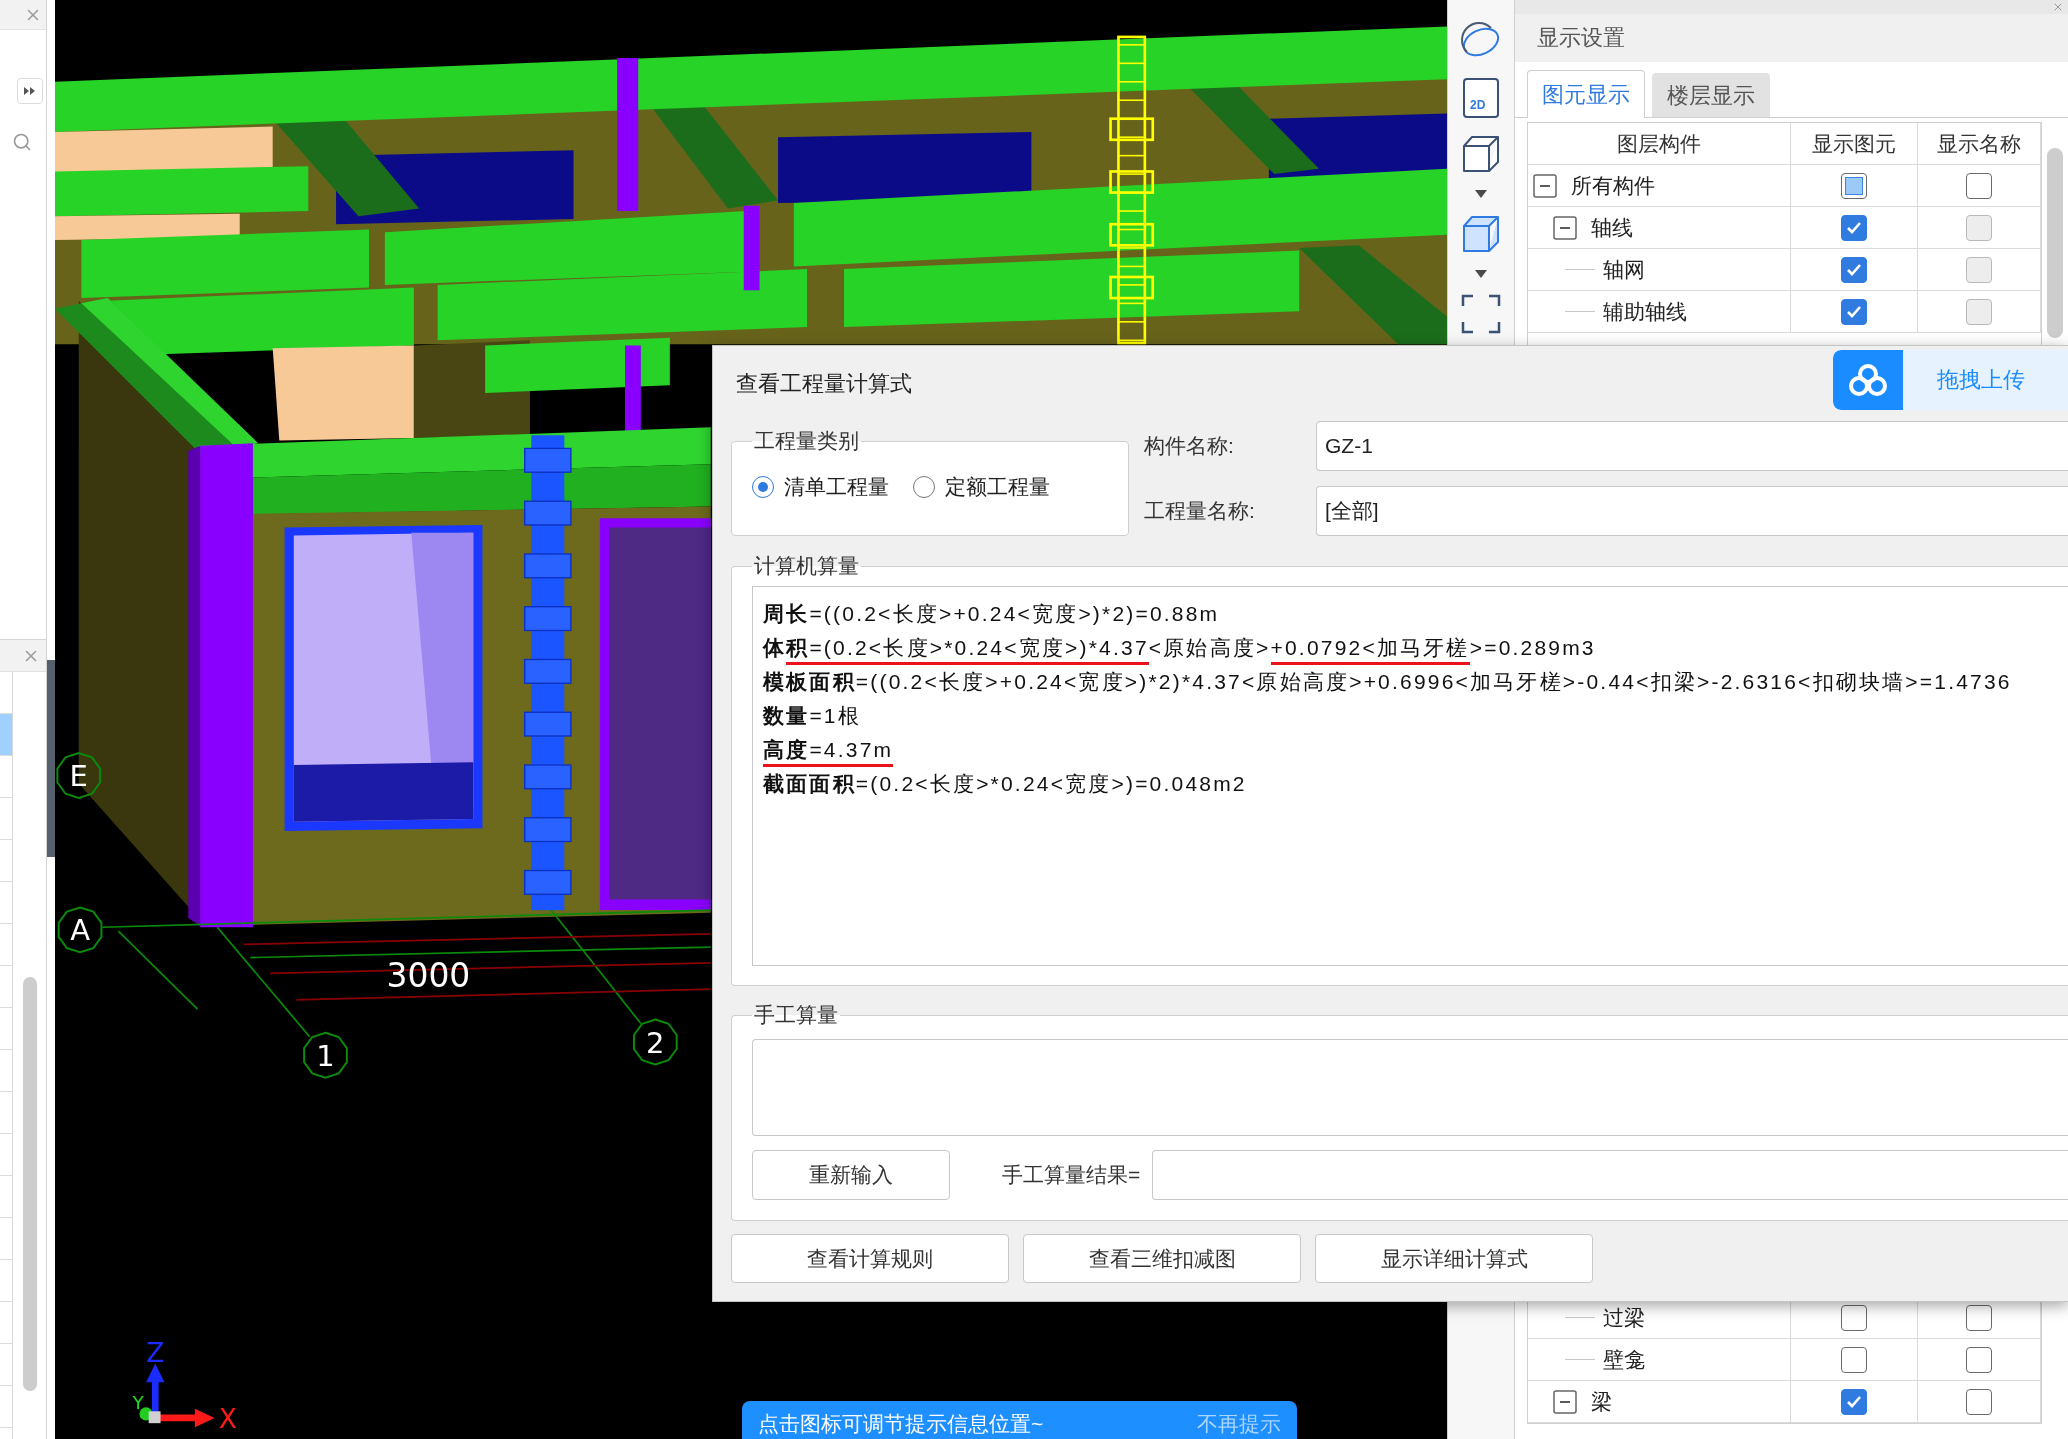 The height and width of the screenshot is (1439, 2068). Describe the element at coordinates (1586, 94) in the screenshot. I see `tab: 图元显示` at that location.